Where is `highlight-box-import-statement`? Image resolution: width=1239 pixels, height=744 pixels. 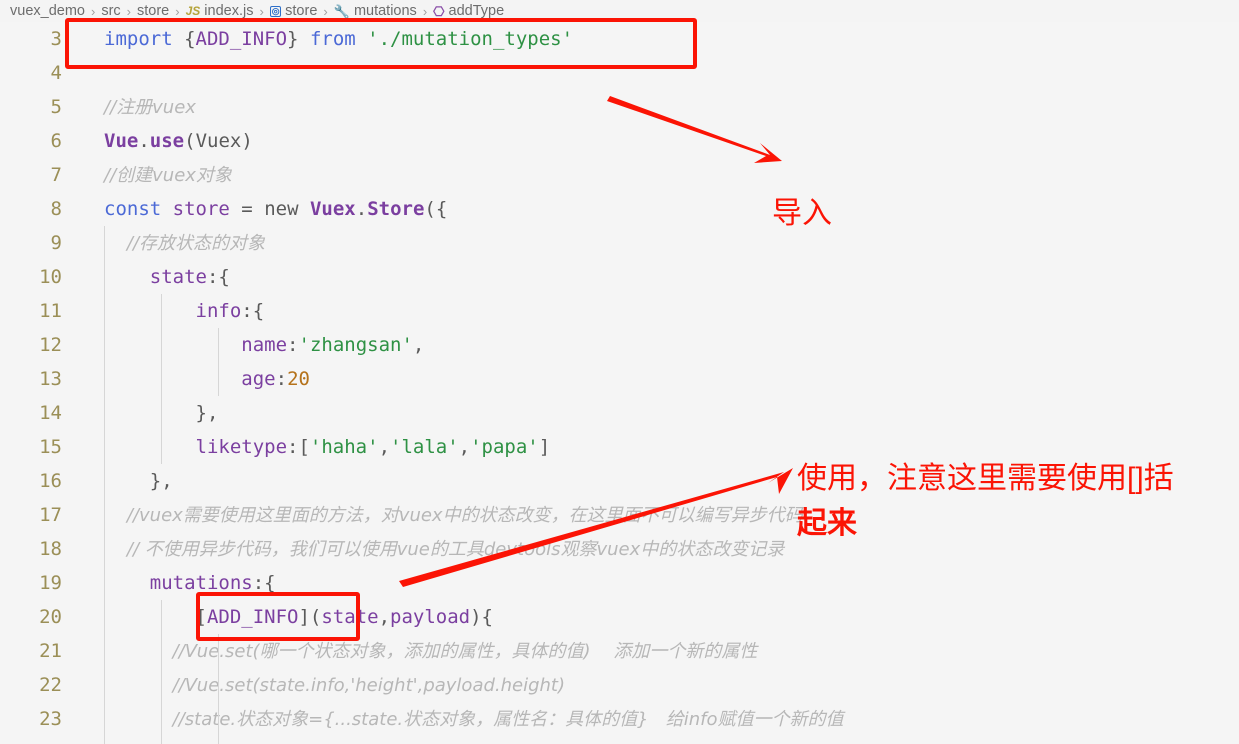
highlight-box-import-statement is located at coordinates (381, 43).